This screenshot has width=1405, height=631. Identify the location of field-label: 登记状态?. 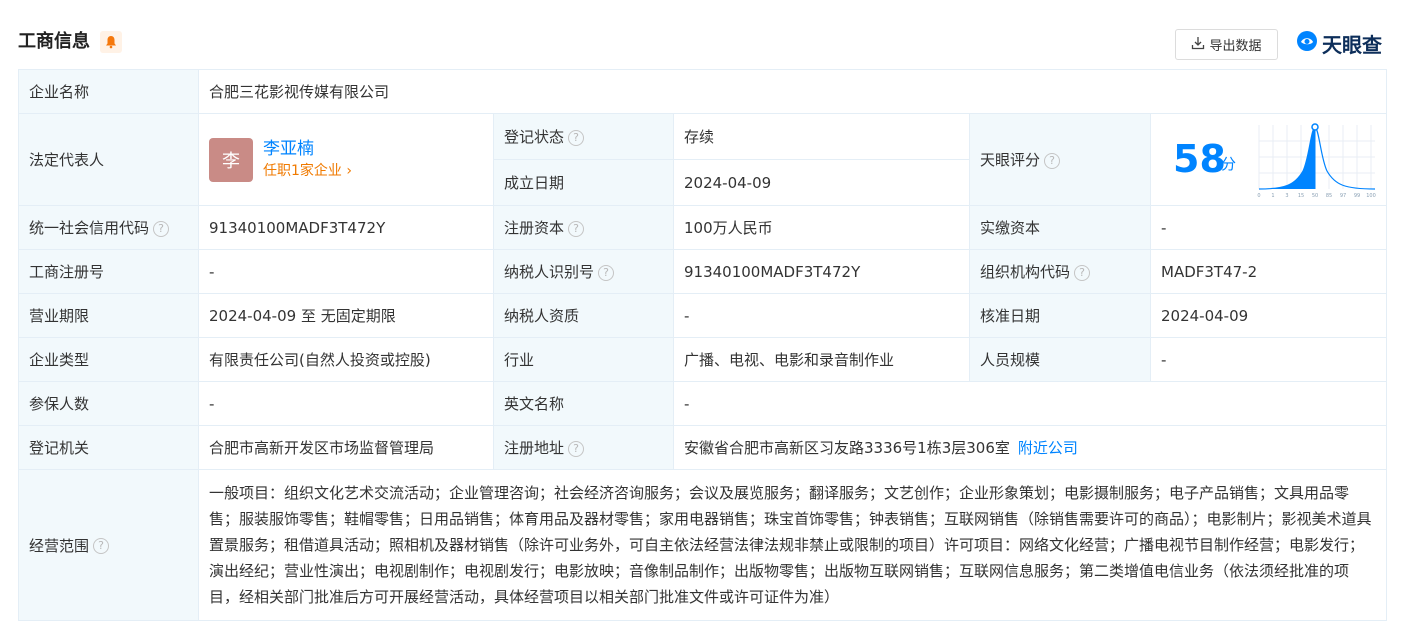
(583, 136).